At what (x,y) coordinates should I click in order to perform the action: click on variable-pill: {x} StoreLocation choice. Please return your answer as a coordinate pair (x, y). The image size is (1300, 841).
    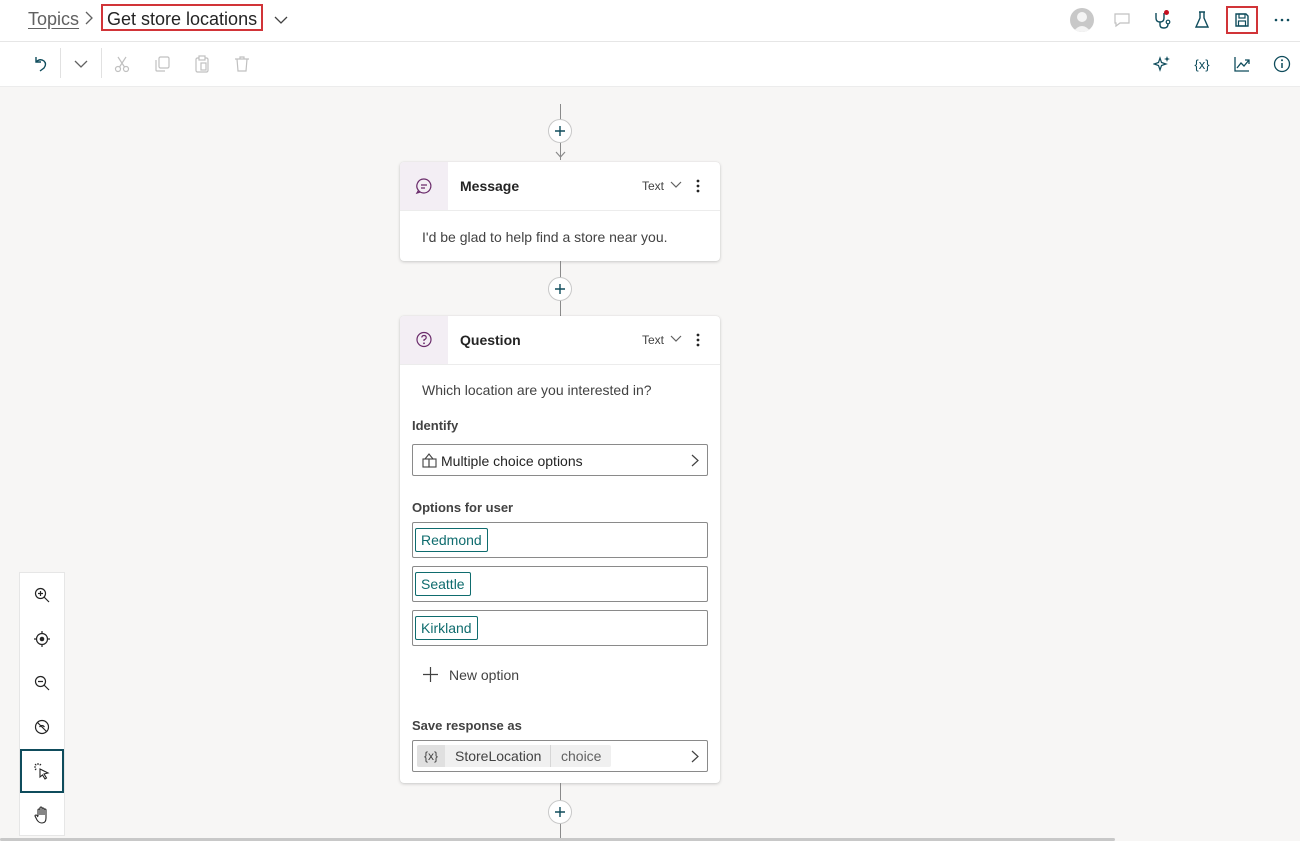
    Looking at the image, I should click on (514, 756).